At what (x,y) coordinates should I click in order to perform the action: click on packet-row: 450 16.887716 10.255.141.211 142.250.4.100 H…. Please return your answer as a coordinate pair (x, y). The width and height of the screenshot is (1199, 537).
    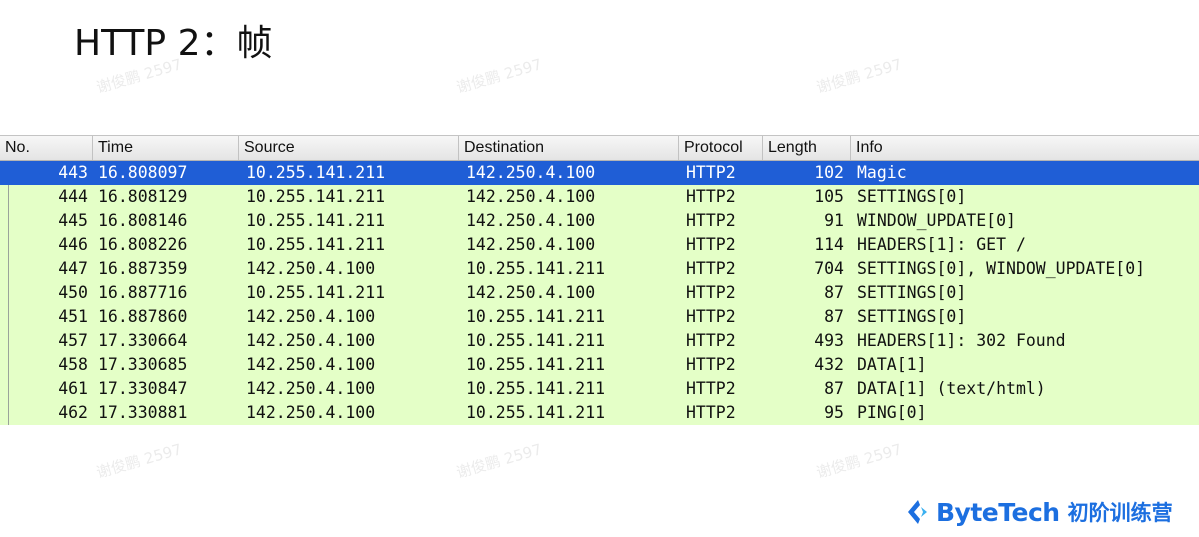
    Looking at the image, I should click on (599, 293).